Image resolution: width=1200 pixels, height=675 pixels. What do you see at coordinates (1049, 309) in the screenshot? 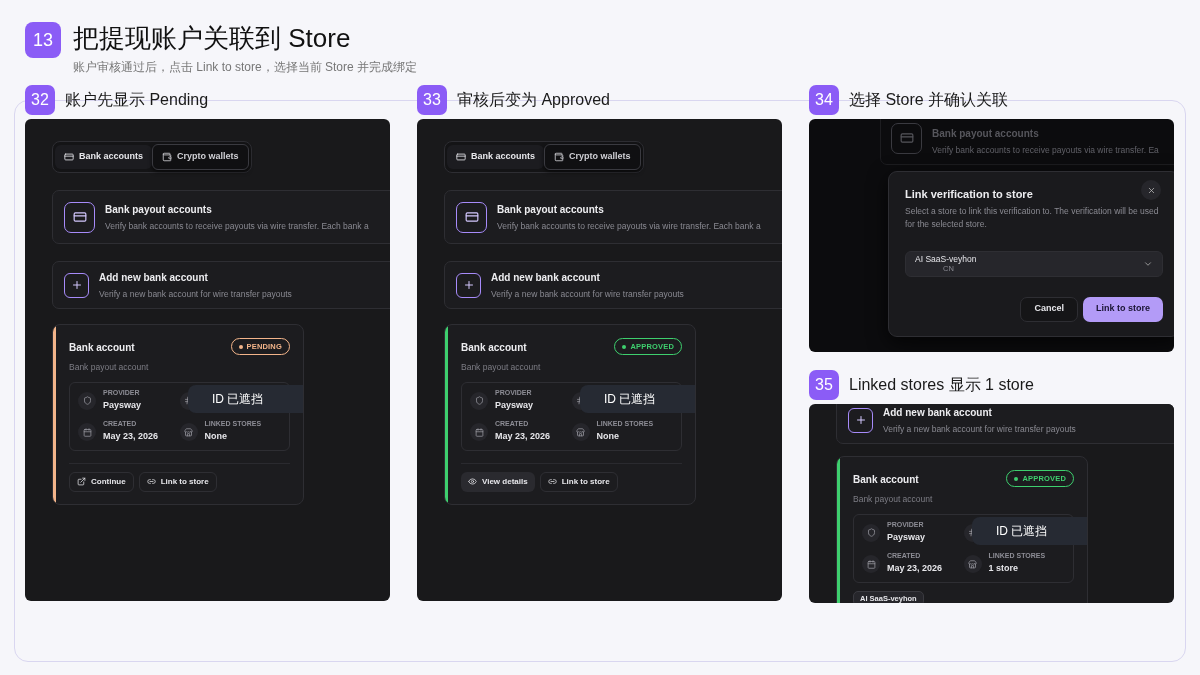
I see `cancel-button: Cancel` at bounding box center [1049, 309].